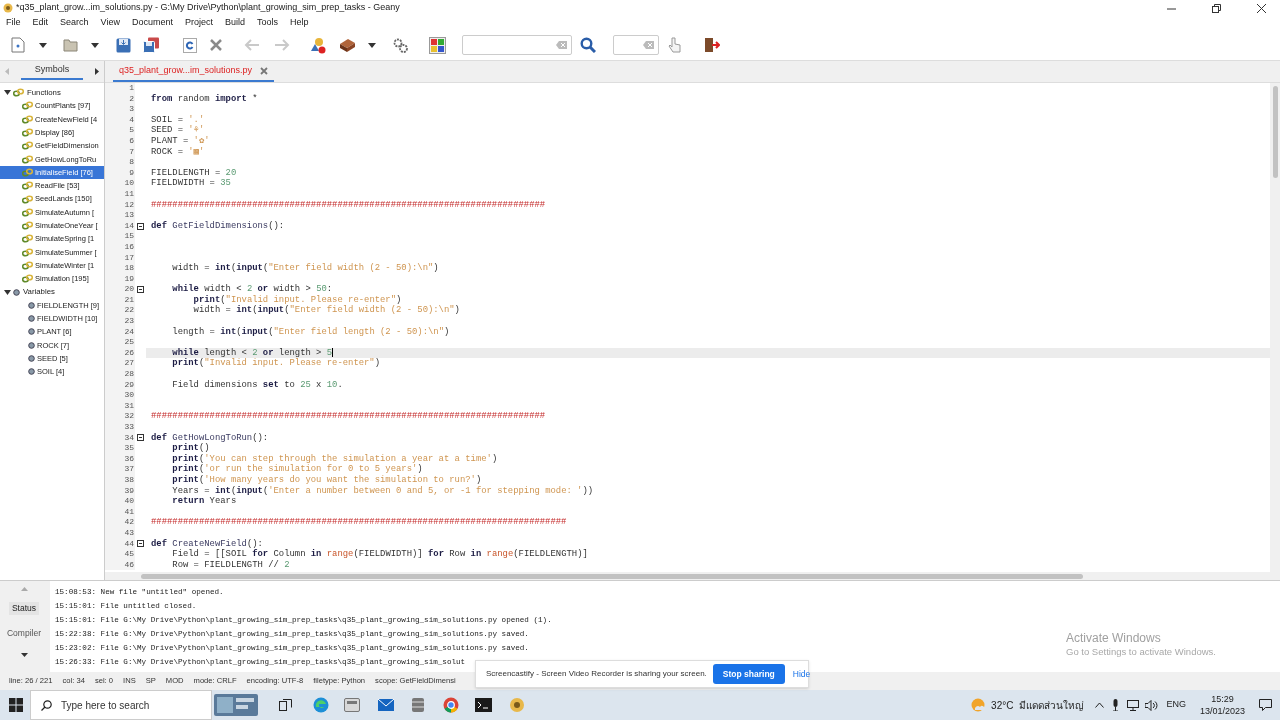  I want to click on database-icon, so click(418, 705).